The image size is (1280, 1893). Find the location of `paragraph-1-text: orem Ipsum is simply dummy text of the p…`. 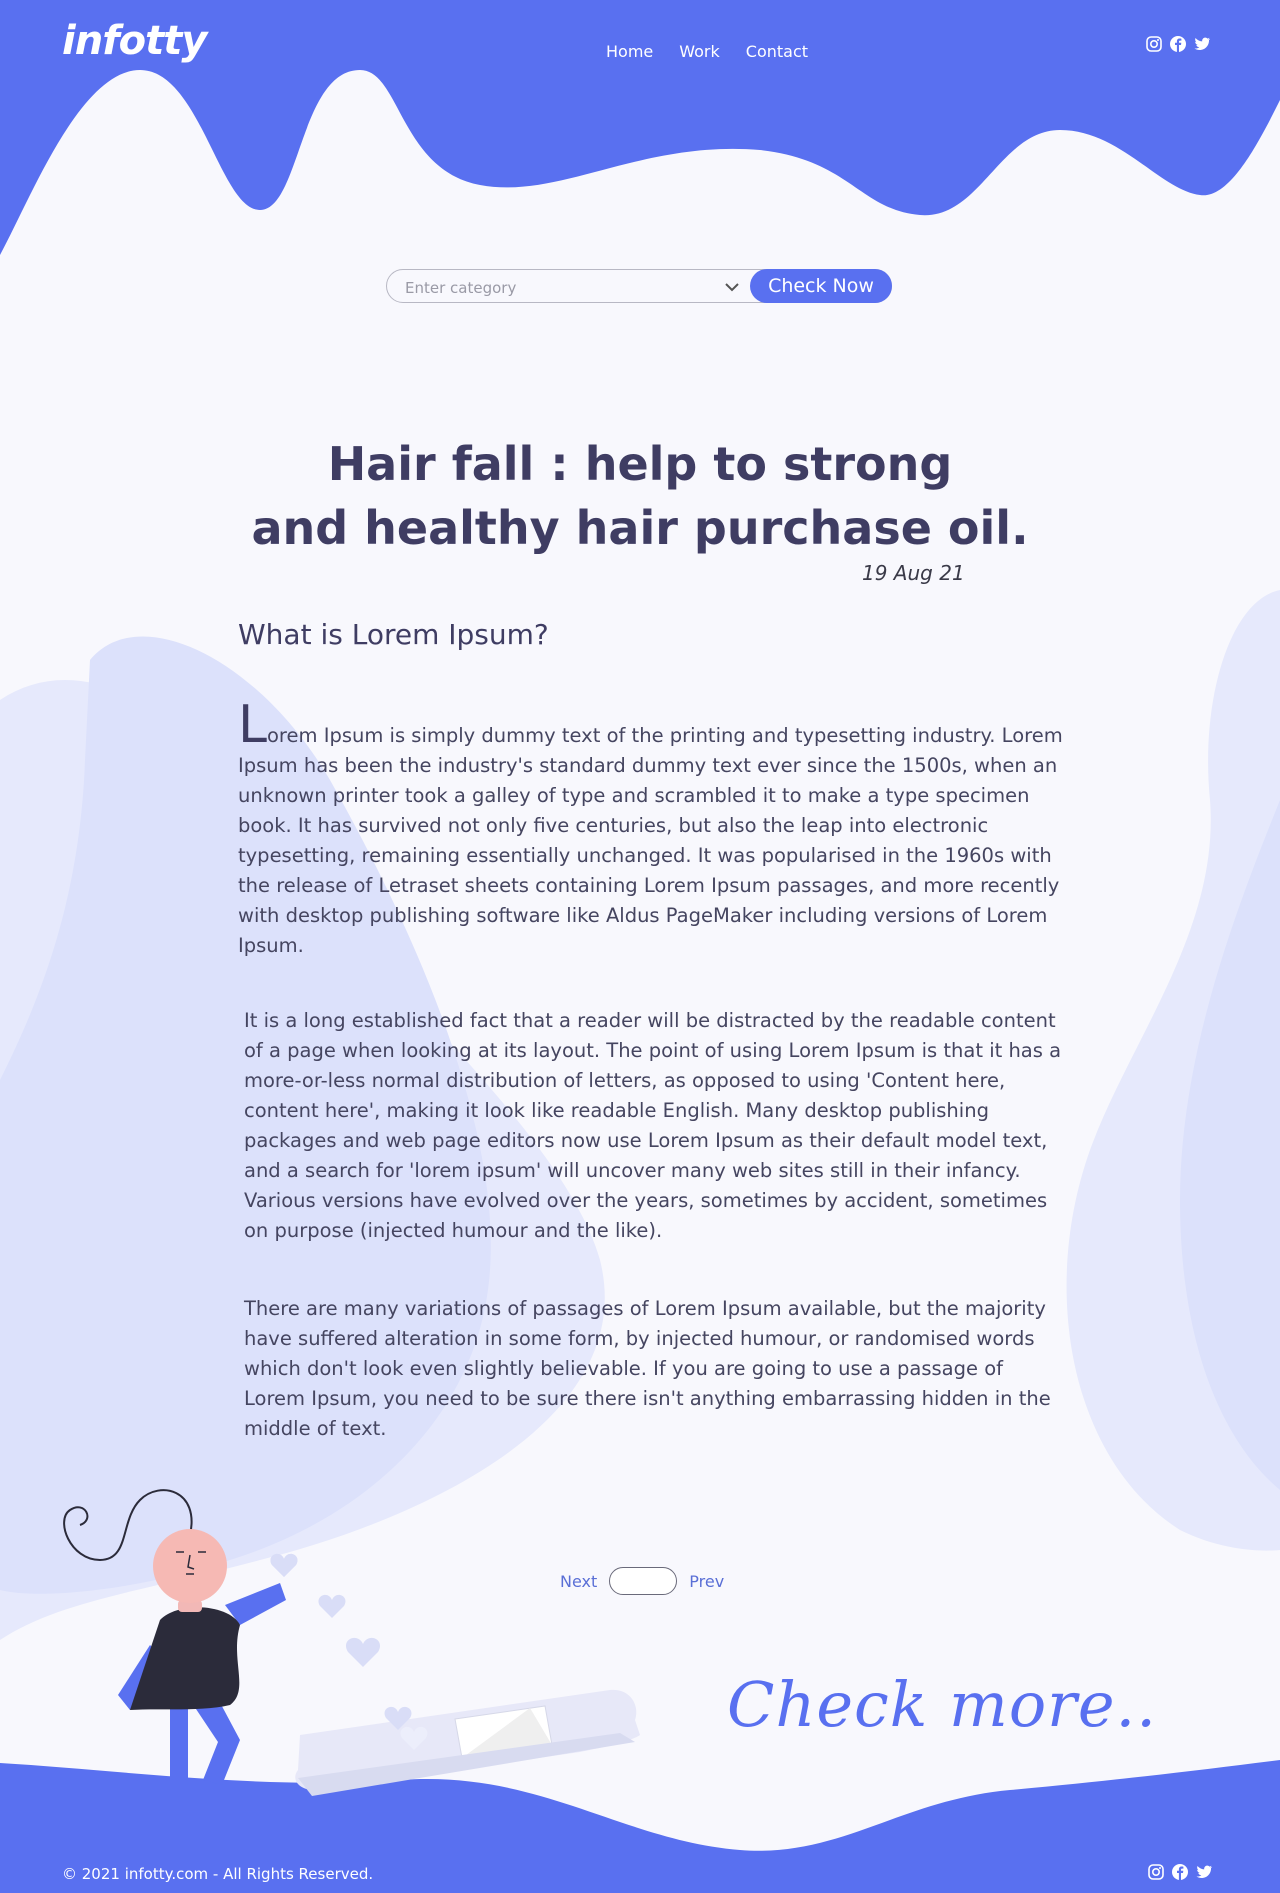

paragraph-1-text: orem Ipsum is simply dummy text of the p… is located at coordinates (650, 840).